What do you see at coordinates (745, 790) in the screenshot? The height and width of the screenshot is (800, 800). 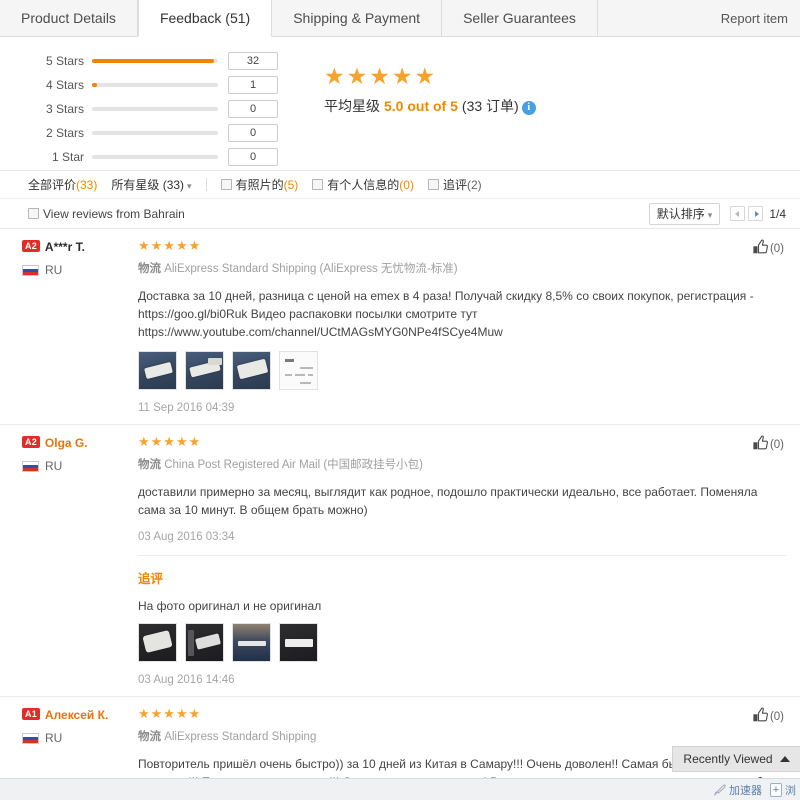 I see `accelerator-label: 加速器` at bounding box center [745, 790].